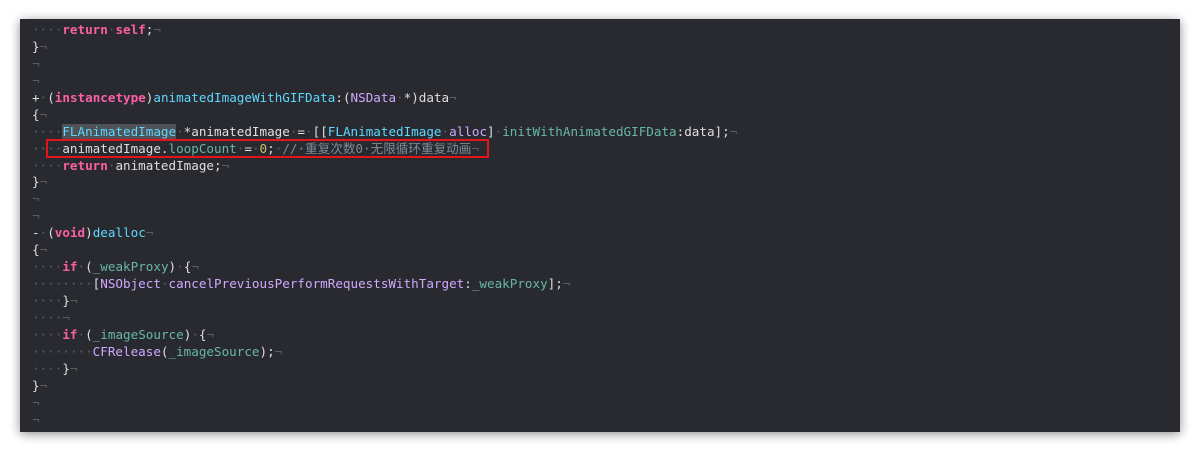 Image resolution: width=1200 pixels, height=452 pixels. Describe the element at coordinates (100, 97) in the screenshot. I see `code-token: instancetype` at that location.